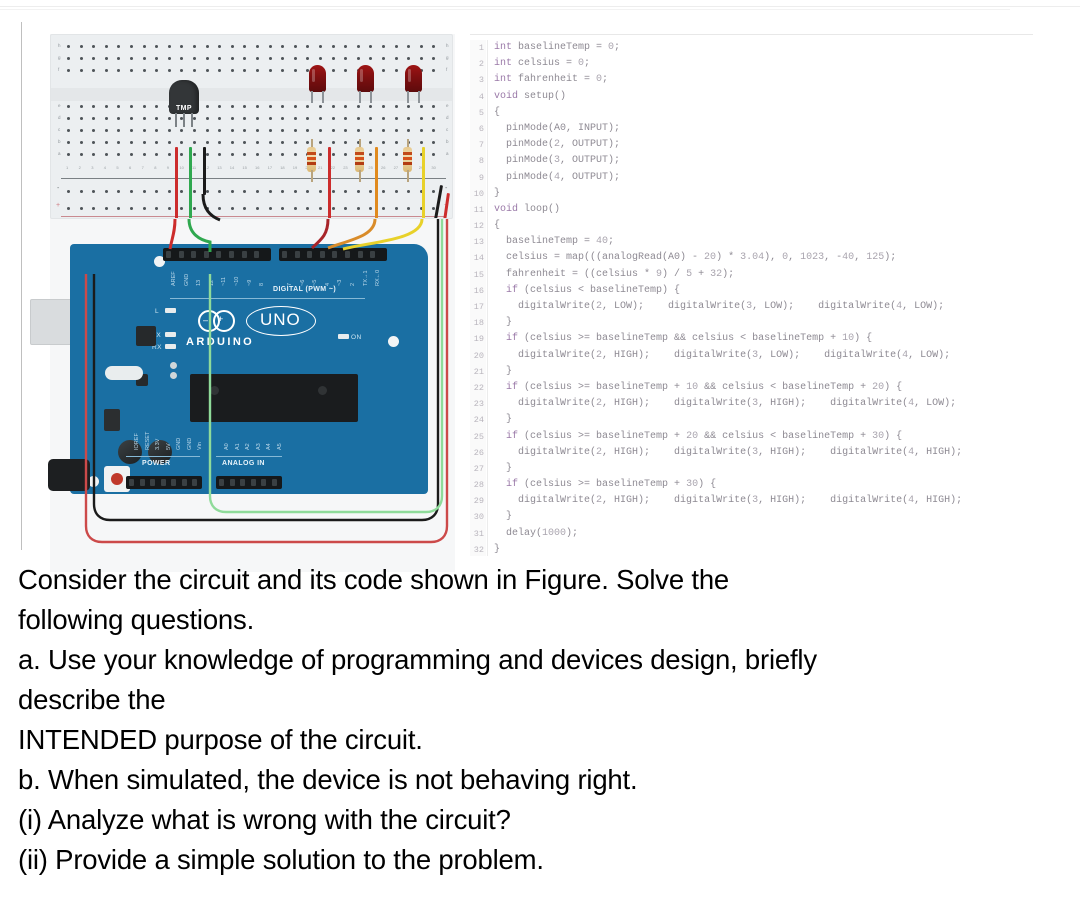 This screenshot has width=1080, height=912. Describe the element at coordinates (751, 129) in the screenshot. I see `code-line: 6 pinMode(A0, INPUT);` at that location.